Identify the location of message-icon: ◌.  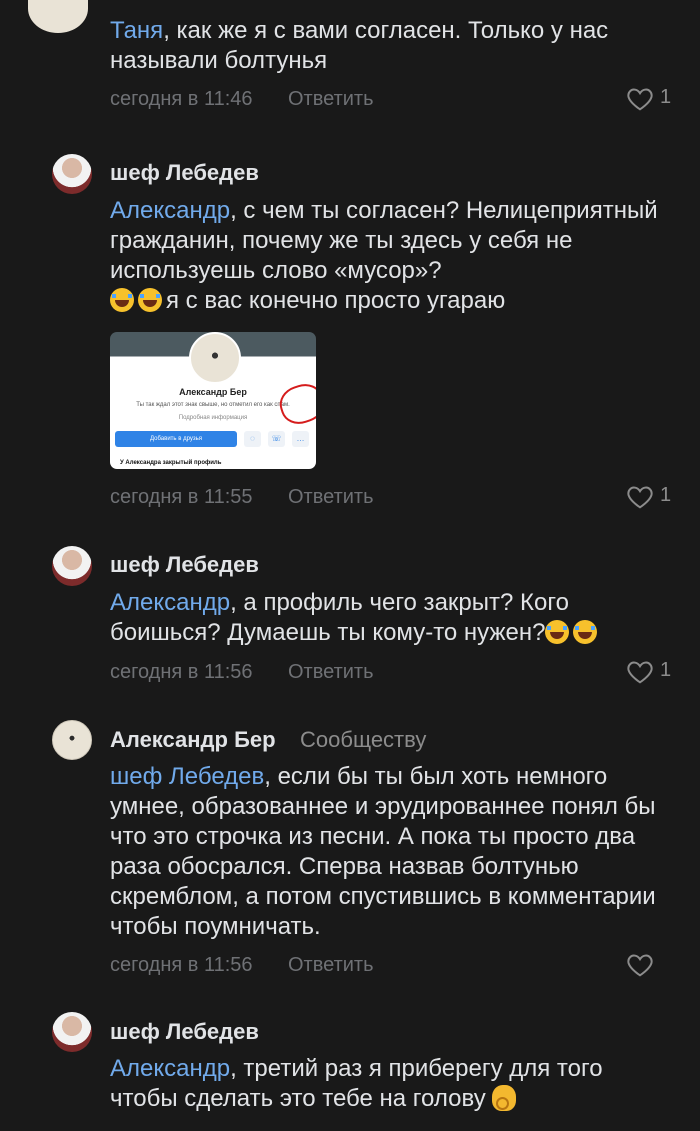
(252, 439).